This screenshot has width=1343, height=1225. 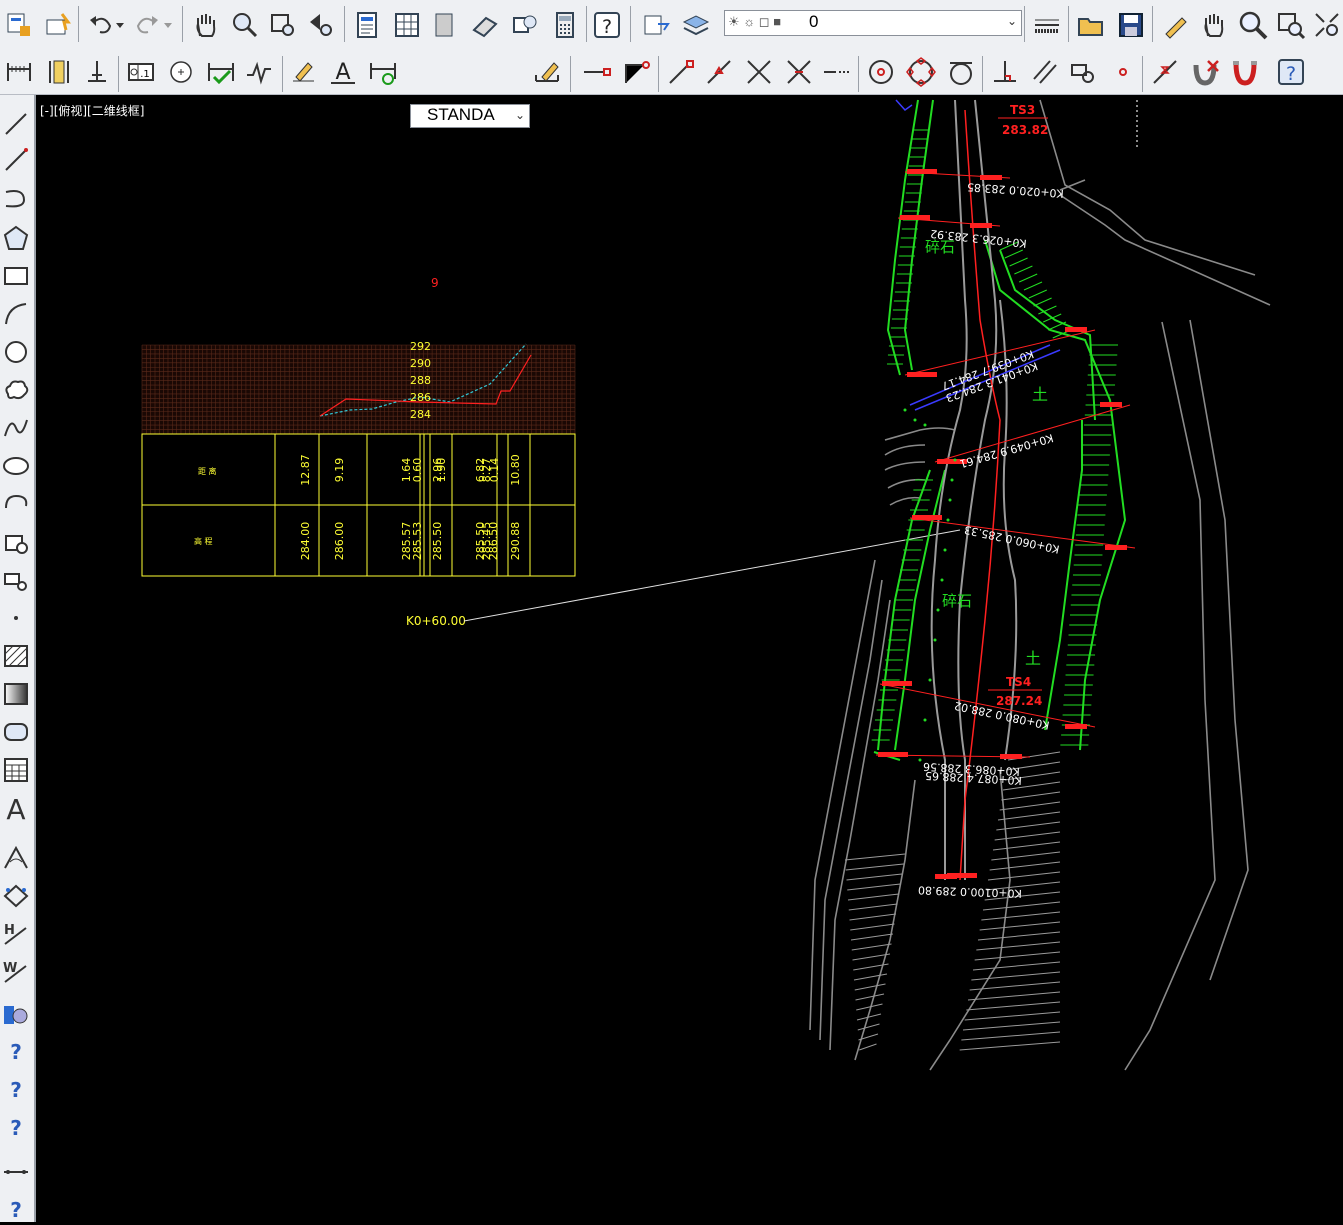 What do you see at coordinates (283, 25) in the screenshot?
I see `zoom-window-icon` at bounding box center [283, 25].